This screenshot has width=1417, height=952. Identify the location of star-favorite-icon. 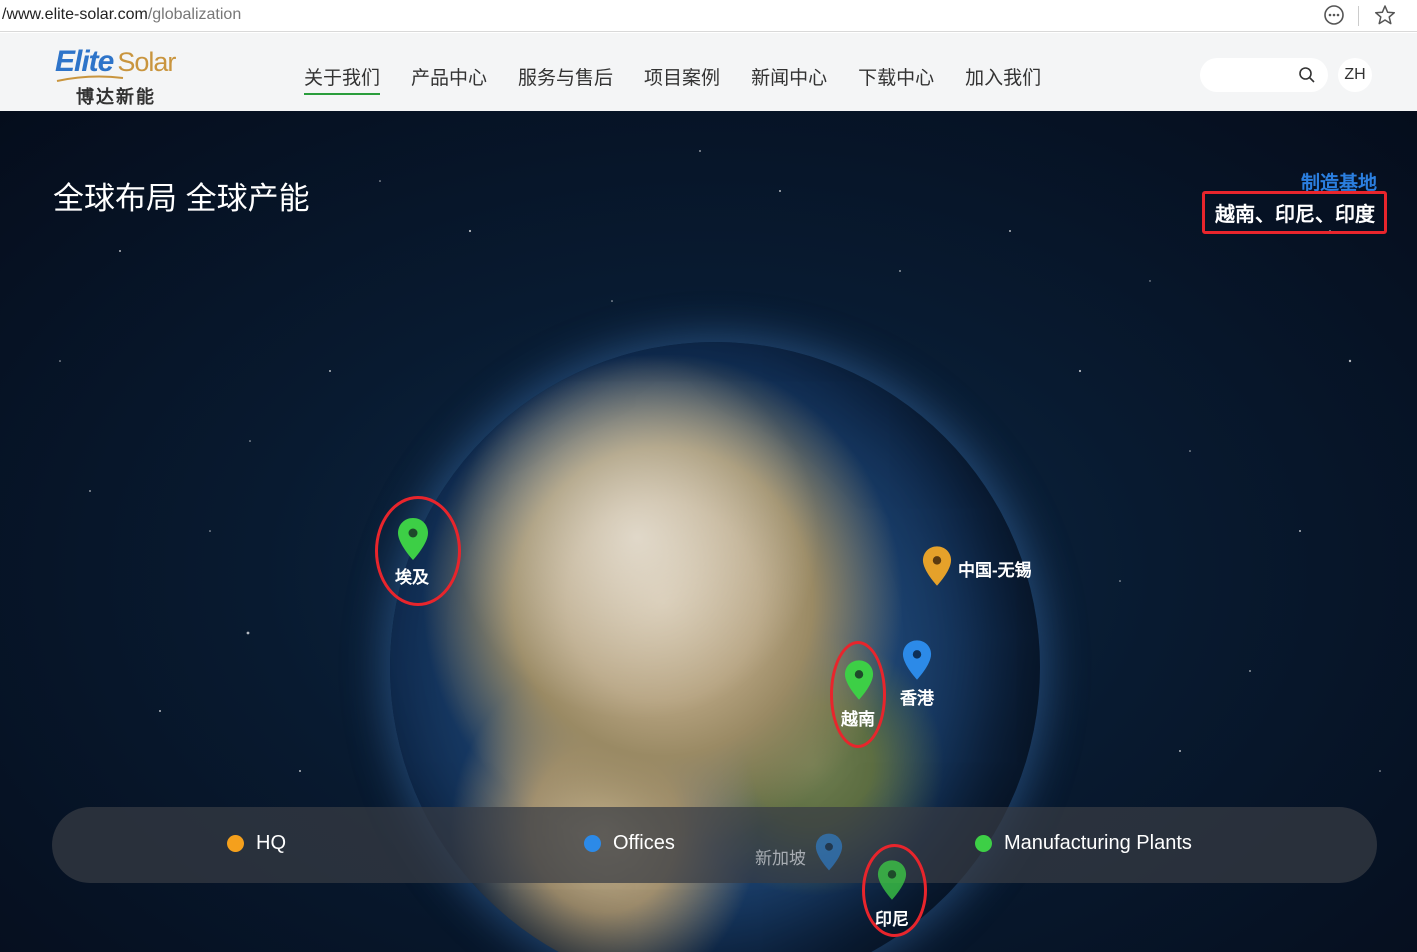
(1385, 16).